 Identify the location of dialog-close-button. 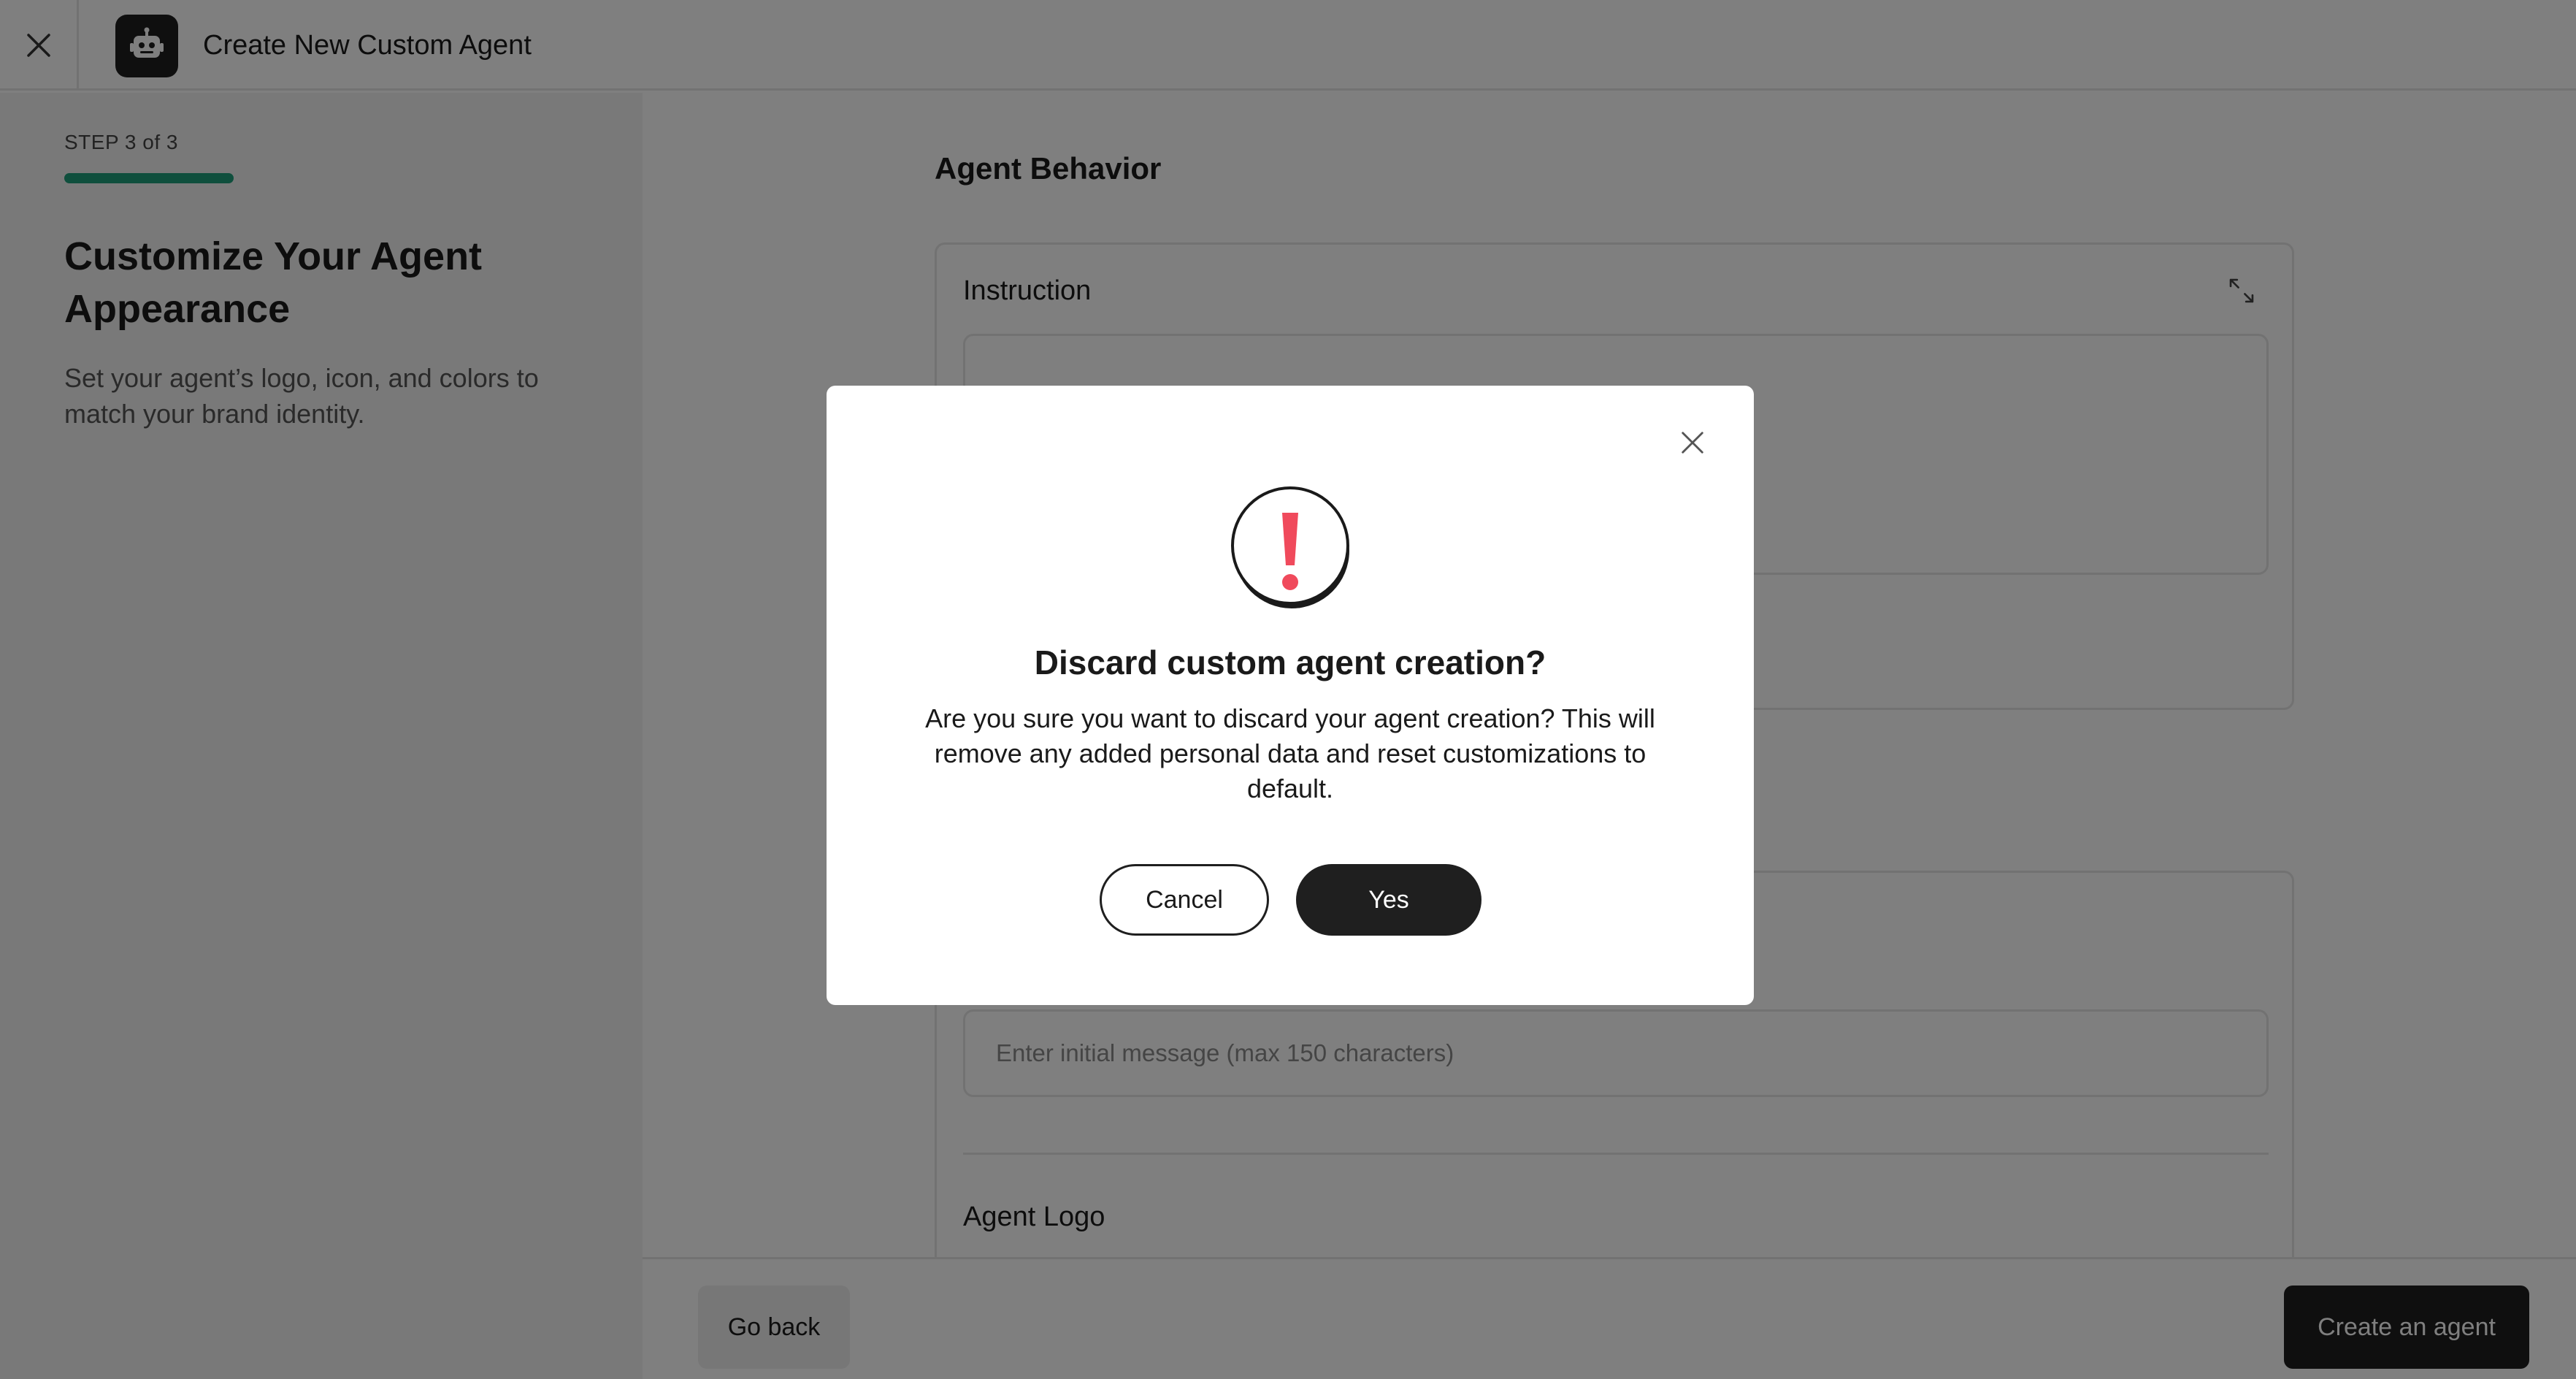
(1693, 442).